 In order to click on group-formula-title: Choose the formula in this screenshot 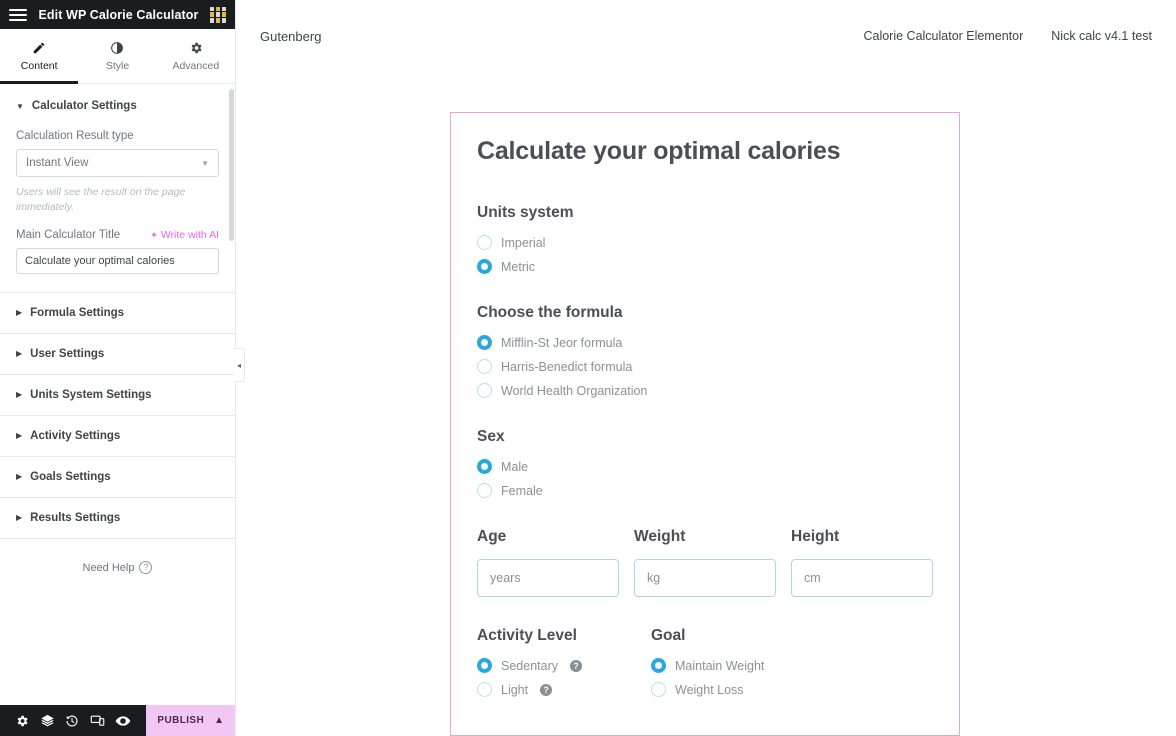, I will do `click(550, 312)`.